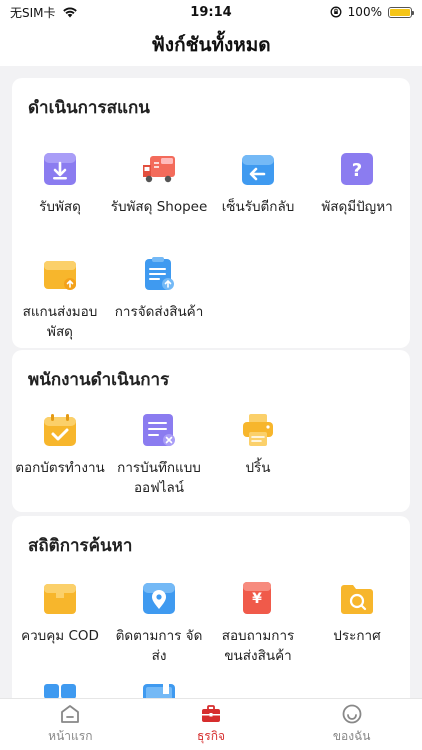  What do you see at coordinates (258, 169) in the screenshot?
I see `return-sign-icon` at bounding box center [258, 169].